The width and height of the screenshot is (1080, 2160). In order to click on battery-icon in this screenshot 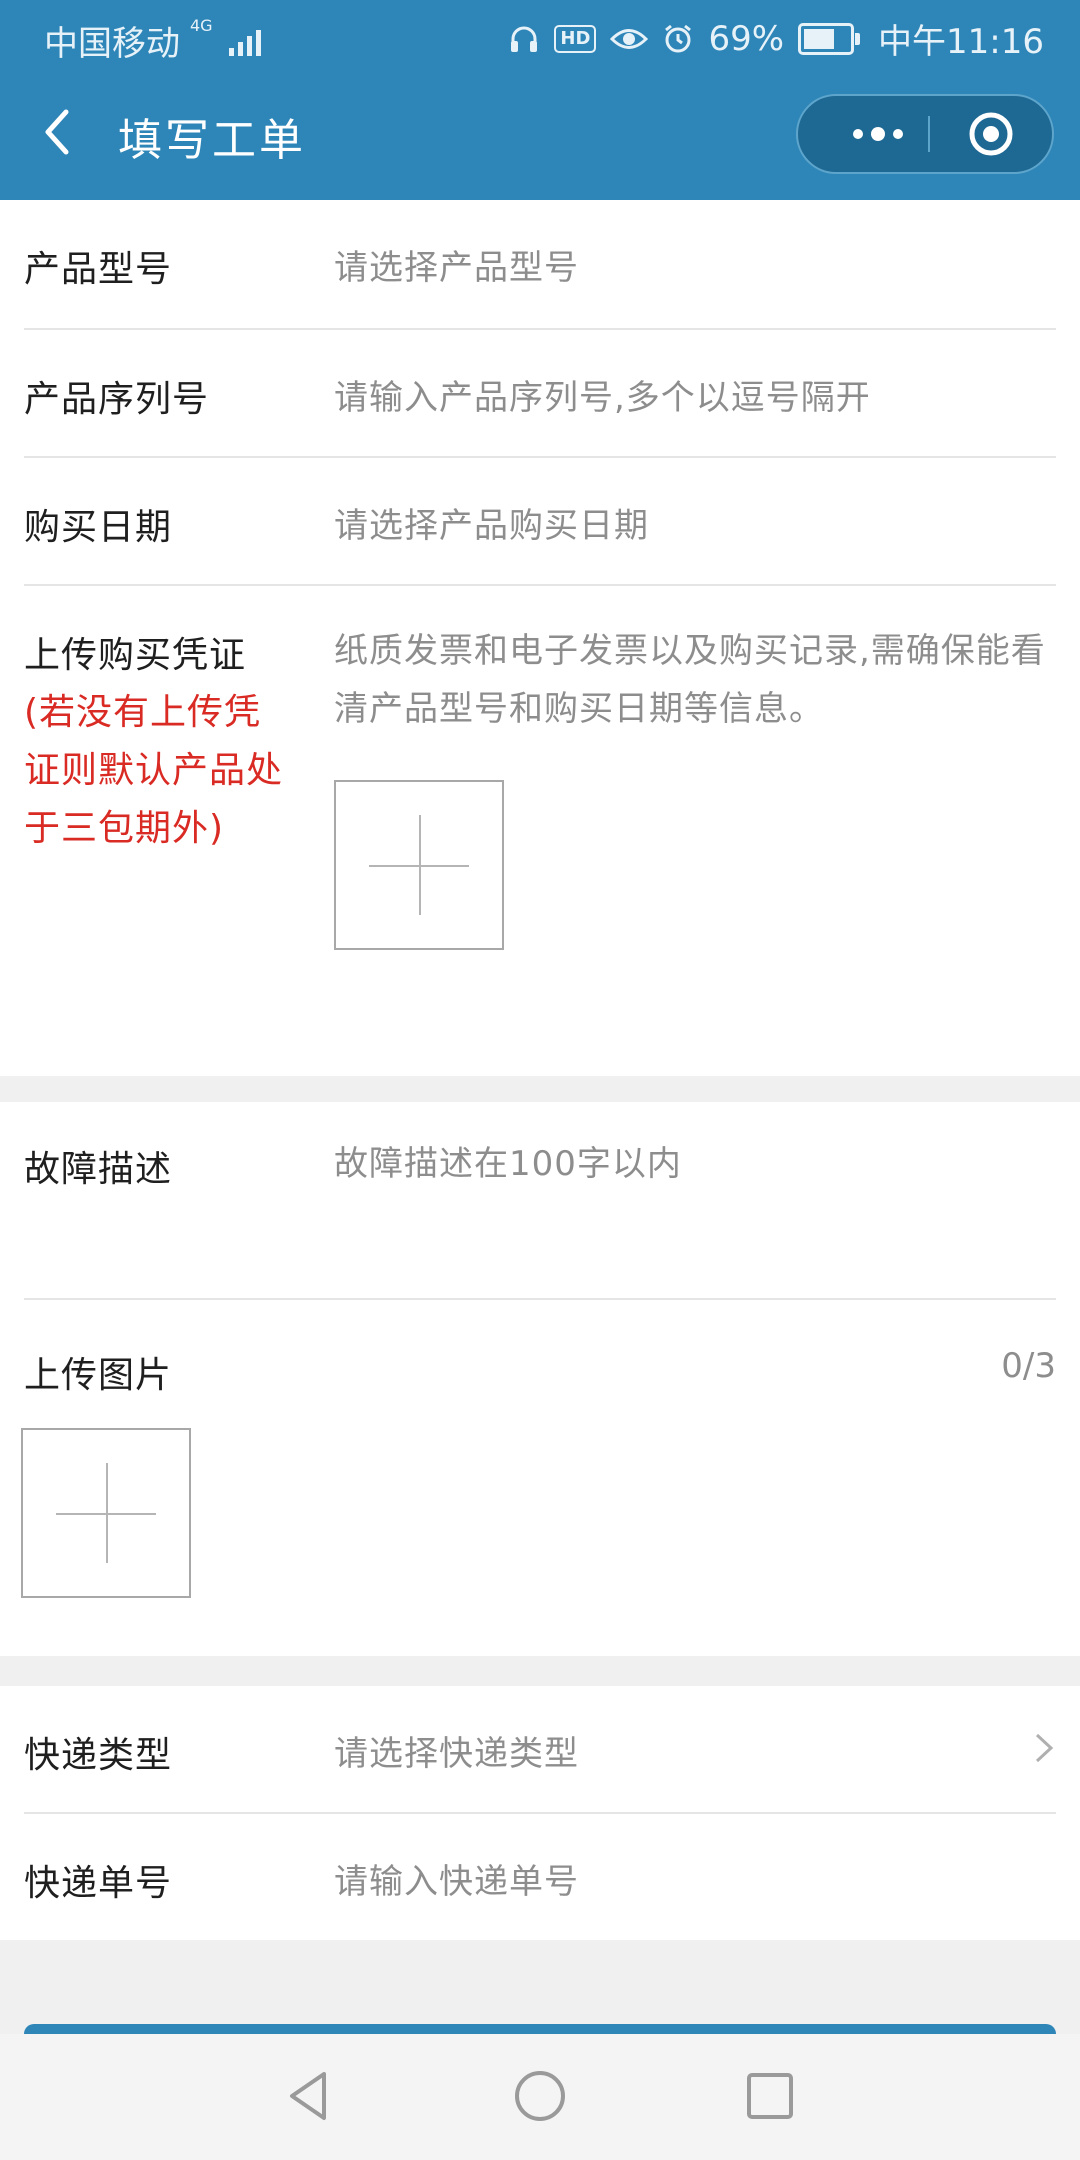, I will do `click(829, 38)`.